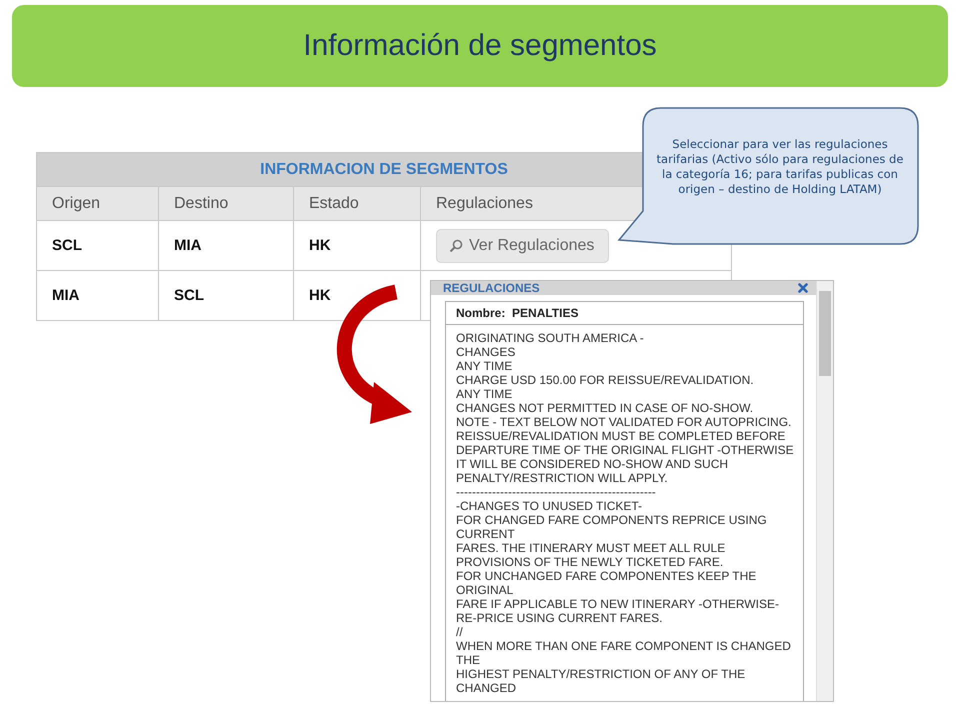 The image size is (960, 720). I want to click on rule-text-line: -CHANGES TO UNUSED TICKET-, so click(550, 506).